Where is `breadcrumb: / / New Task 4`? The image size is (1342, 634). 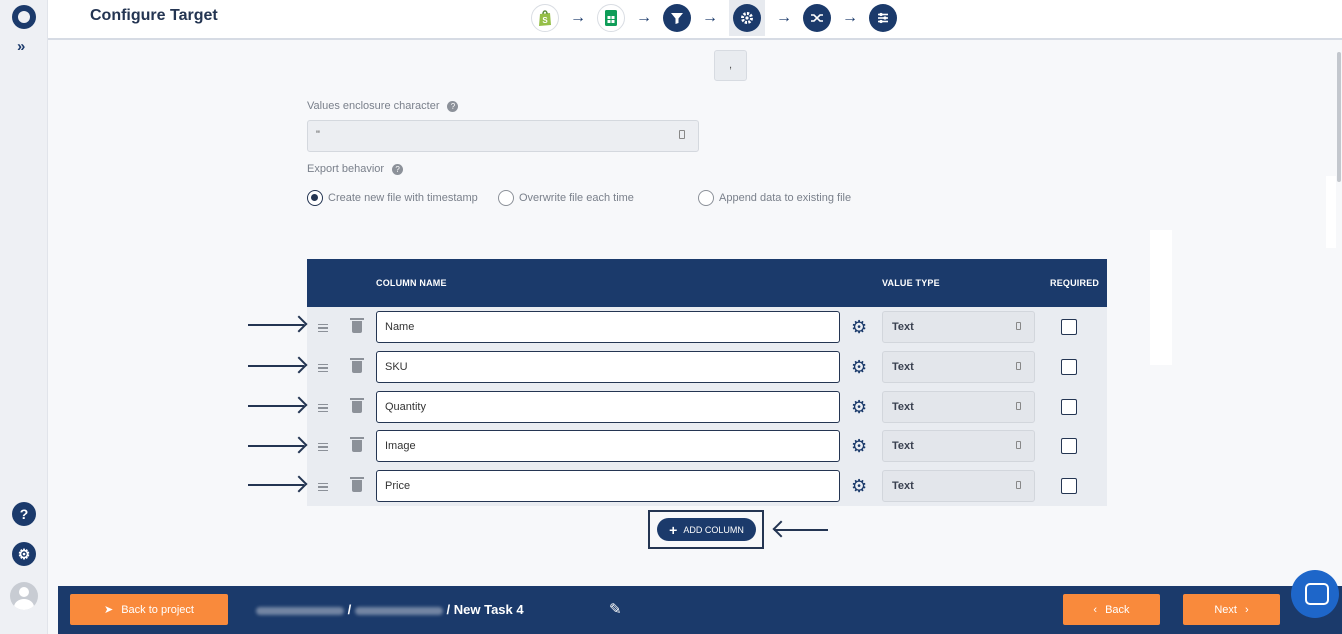
breadcrumb: / / New Task 4 is located at coordinates (390, 609).